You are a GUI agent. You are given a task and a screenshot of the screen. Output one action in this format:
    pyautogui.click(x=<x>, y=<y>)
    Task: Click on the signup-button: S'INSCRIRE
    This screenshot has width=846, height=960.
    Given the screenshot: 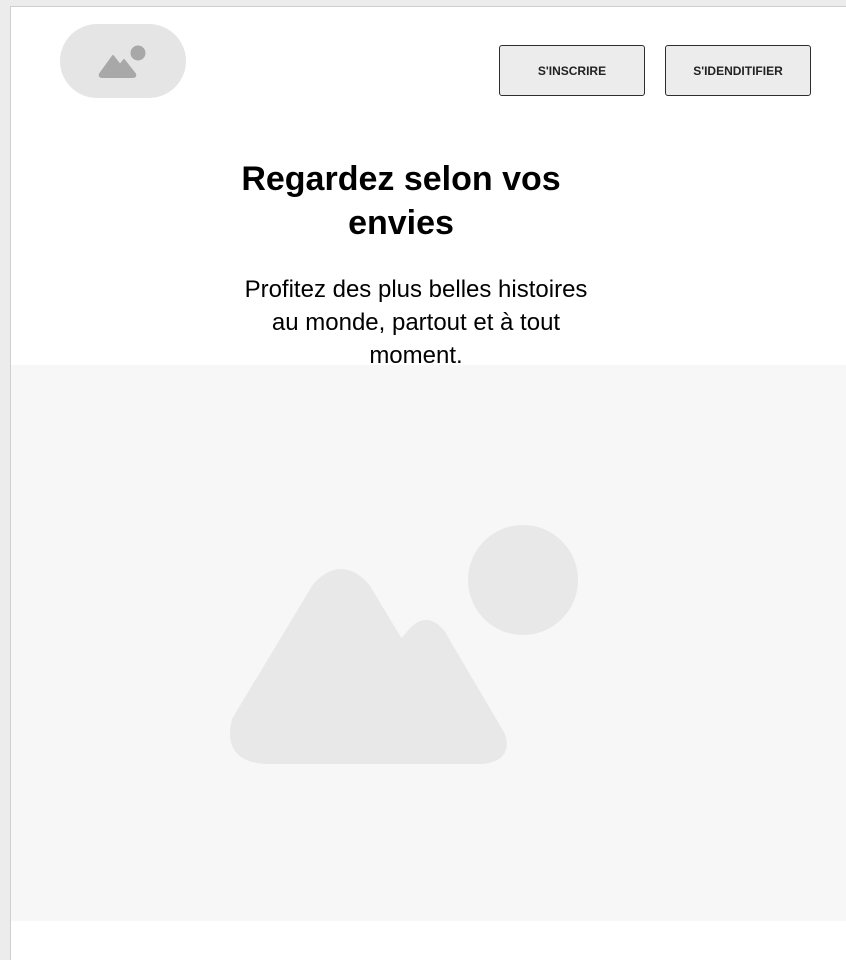 What is the action you would take?
    pyautogui.click(x=572, y=70)
    